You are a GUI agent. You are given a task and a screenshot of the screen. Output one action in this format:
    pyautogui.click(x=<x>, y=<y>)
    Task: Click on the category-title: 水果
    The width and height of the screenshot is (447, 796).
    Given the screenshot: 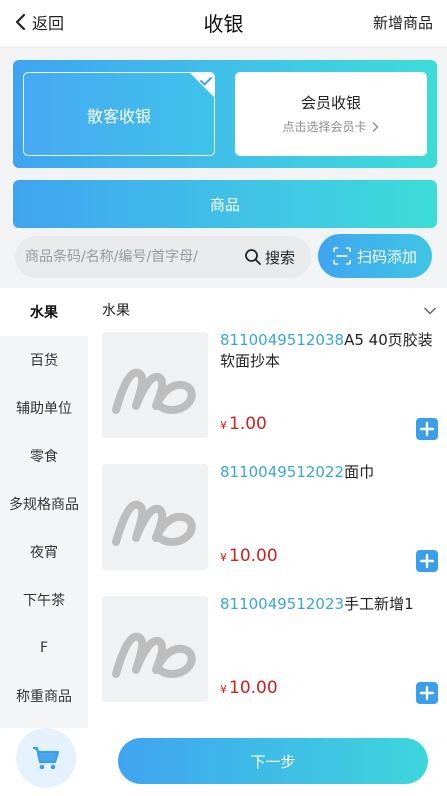 What is the action you would take?
    pyautogui.click(x=116, y=311)
    